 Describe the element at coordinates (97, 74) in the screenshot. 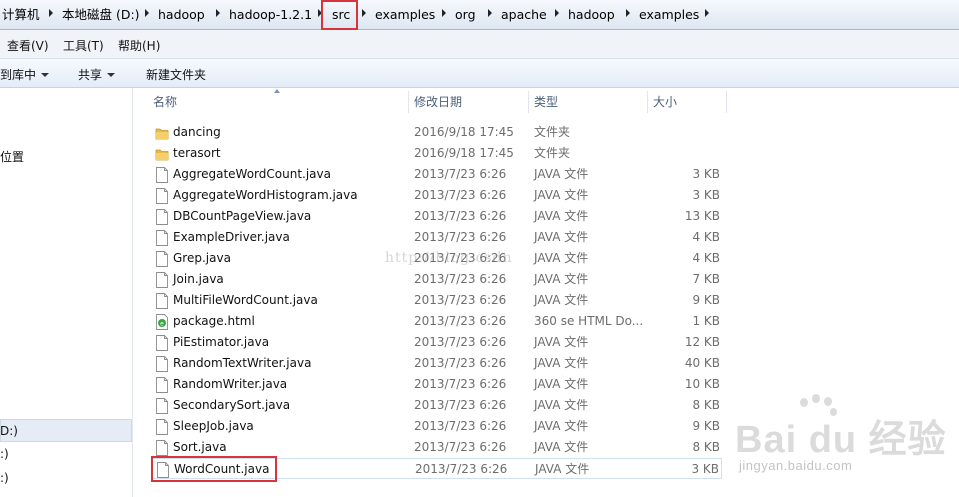

I see `share-button: 共享` at that location.